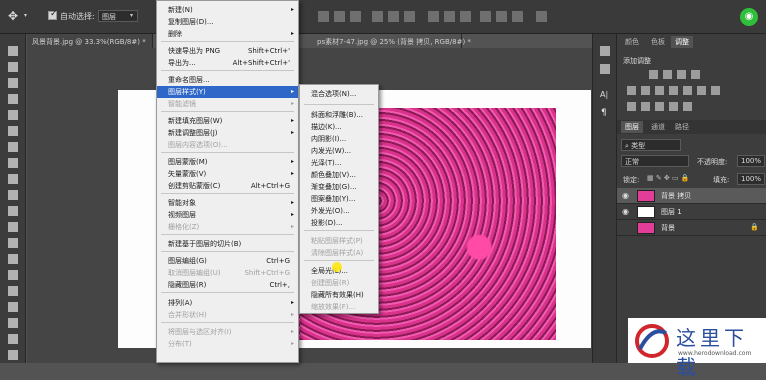  What do you see at coordinates (449, 16) in the screenshot?
I see `distribute-vcenter-icon` at bounding box center [449, 16].